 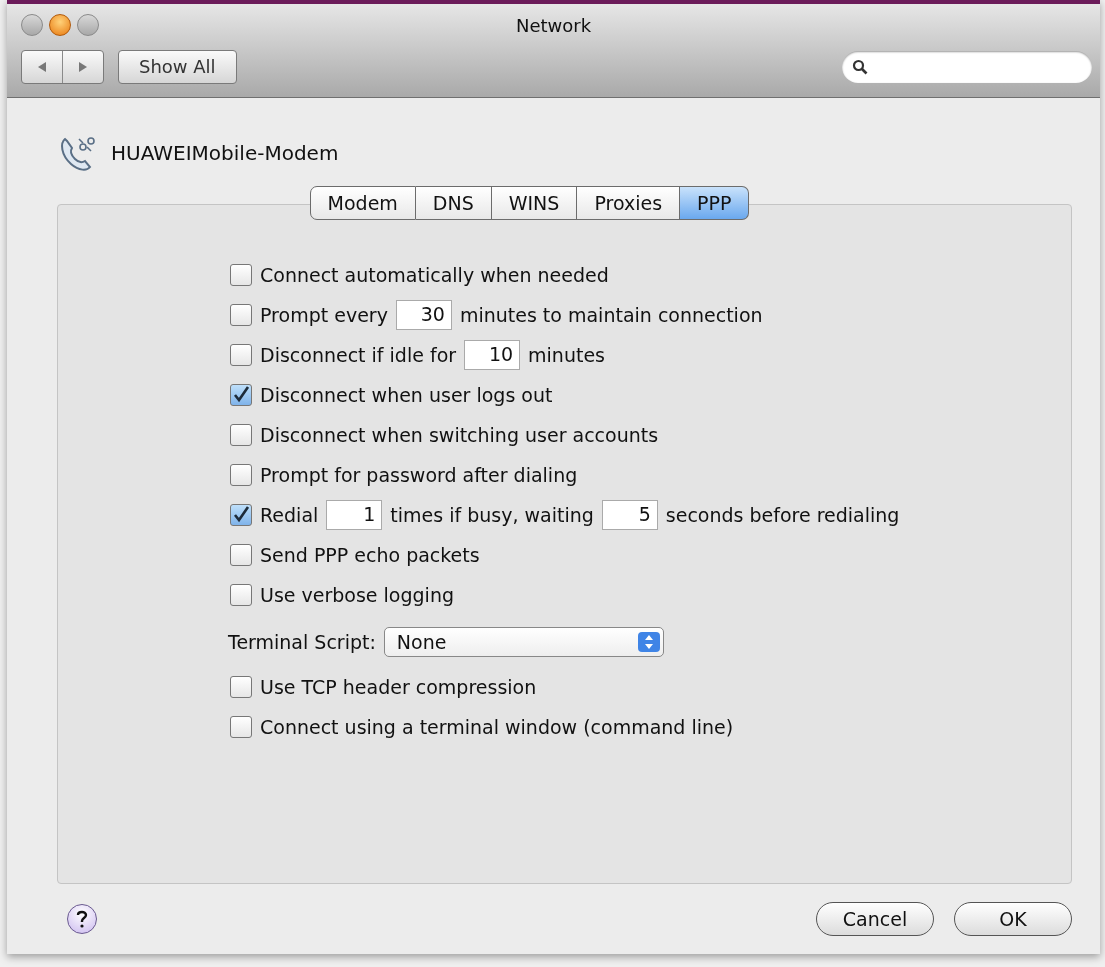 What do you see at coordinates (302, 642) in the screenshot?
I see `terminal-script-label: Terminal Script:` at bounding box center [302, 642].